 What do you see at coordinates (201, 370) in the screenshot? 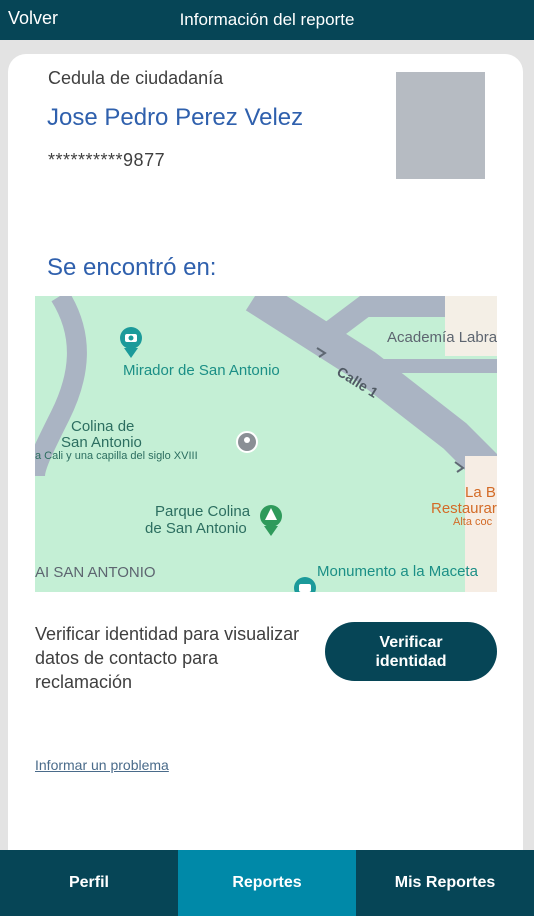
I see `map-label-mirador: Mirador de San Antonio` at bounding box center [201, 370].